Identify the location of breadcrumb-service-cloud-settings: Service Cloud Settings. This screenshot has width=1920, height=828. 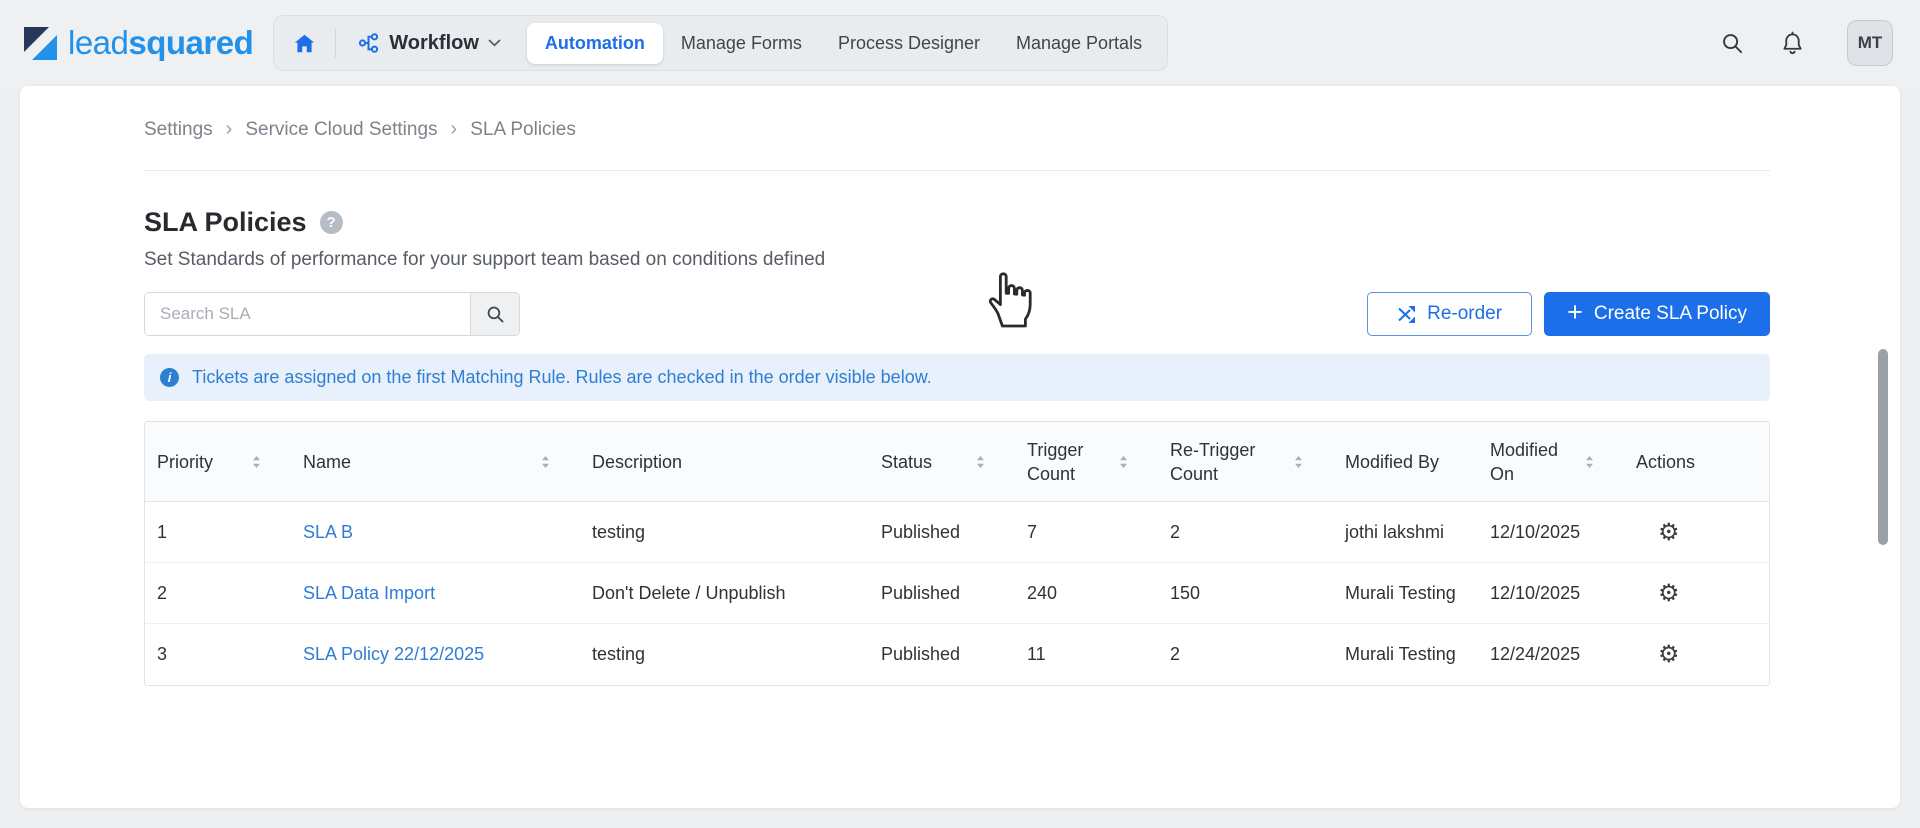
(341, 129).